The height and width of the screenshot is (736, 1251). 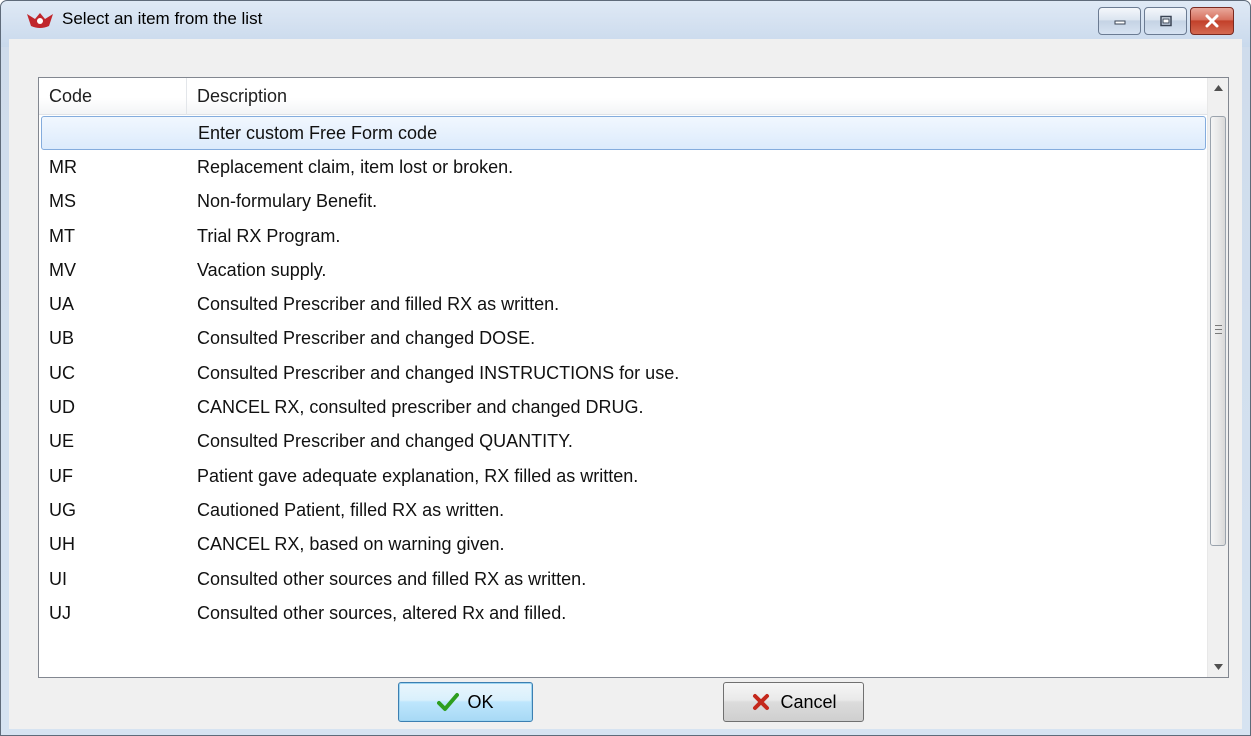 I want to click on list-row-ms: MS Non-formulary Benefit., so click(x=623, y=202).